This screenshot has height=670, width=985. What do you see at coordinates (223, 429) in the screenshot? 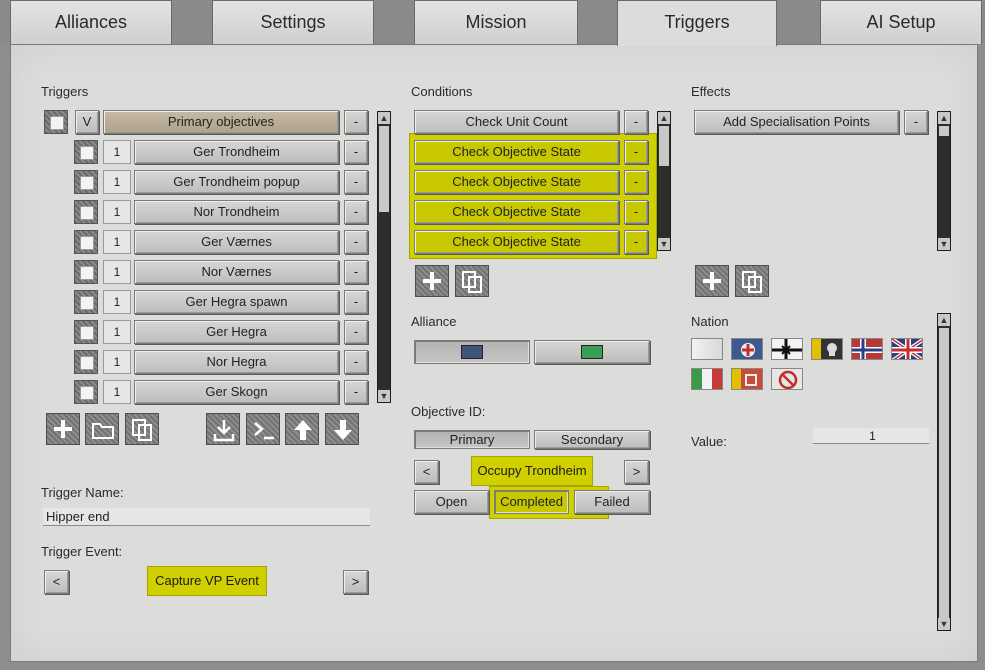
I see `import-trigger-button` at bounding box center [223, 429].